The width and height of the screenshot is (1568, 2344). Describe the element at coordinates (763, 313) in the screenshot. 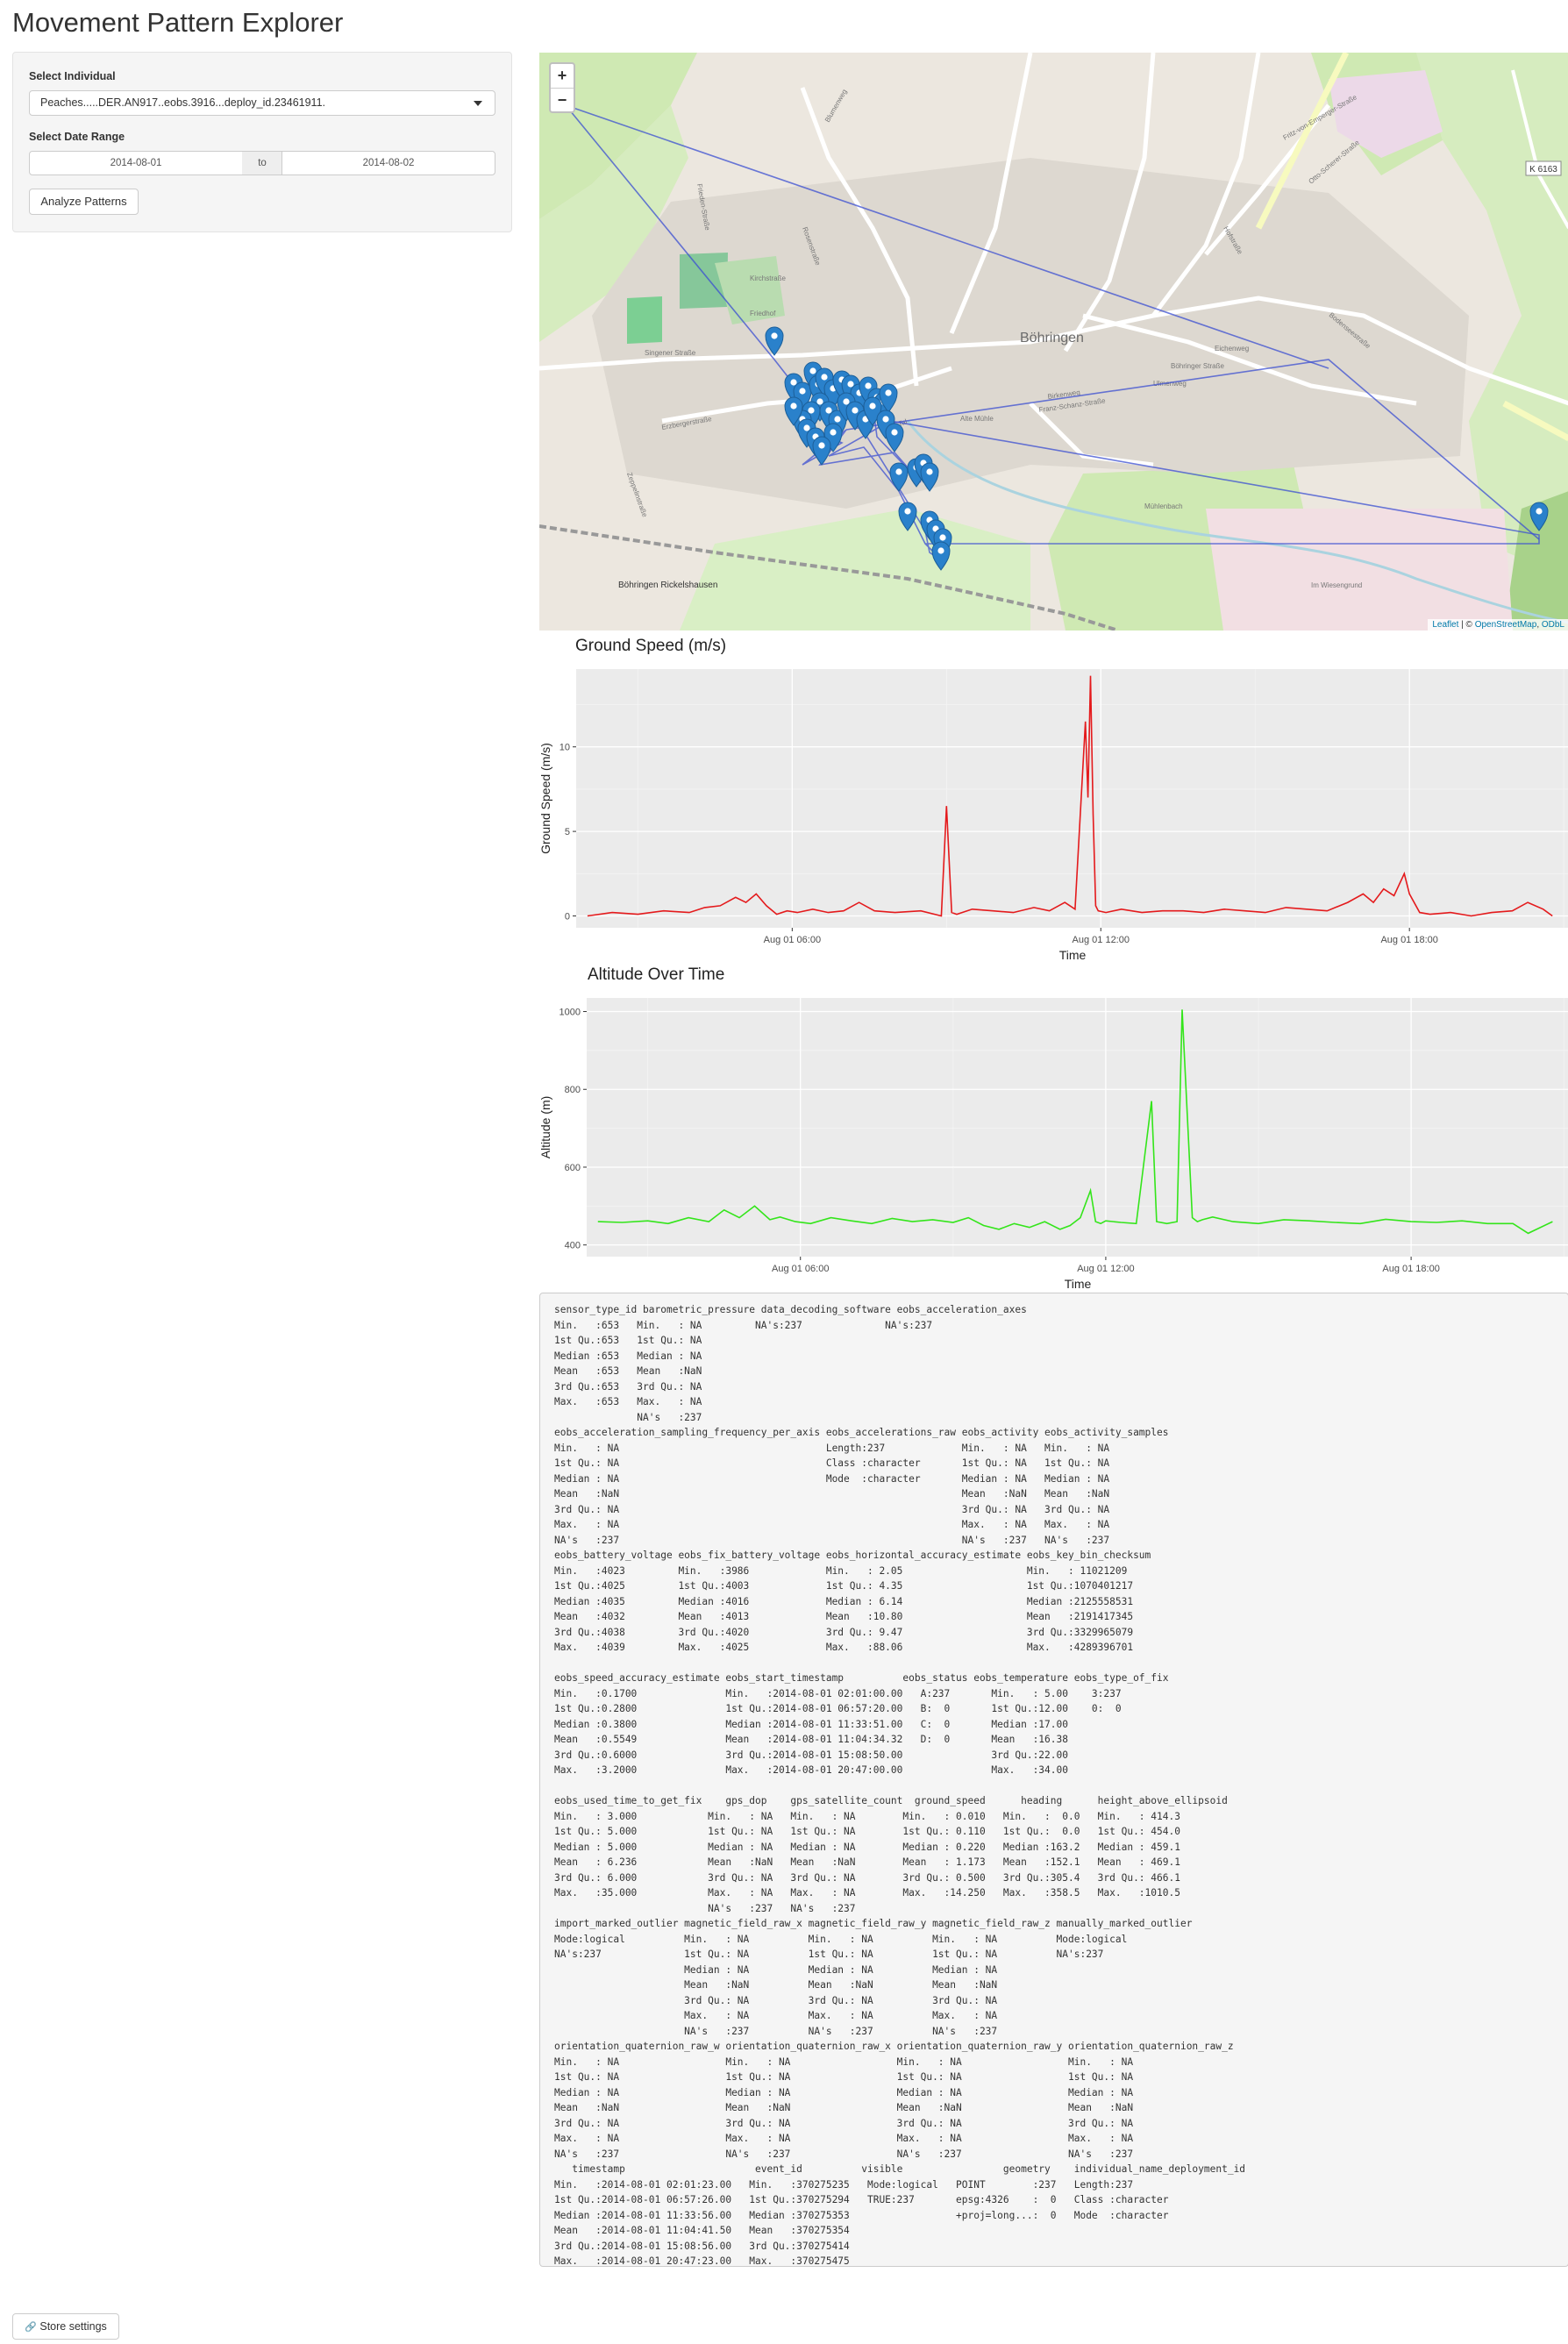

I see `street-label: Friedhof` at that location.